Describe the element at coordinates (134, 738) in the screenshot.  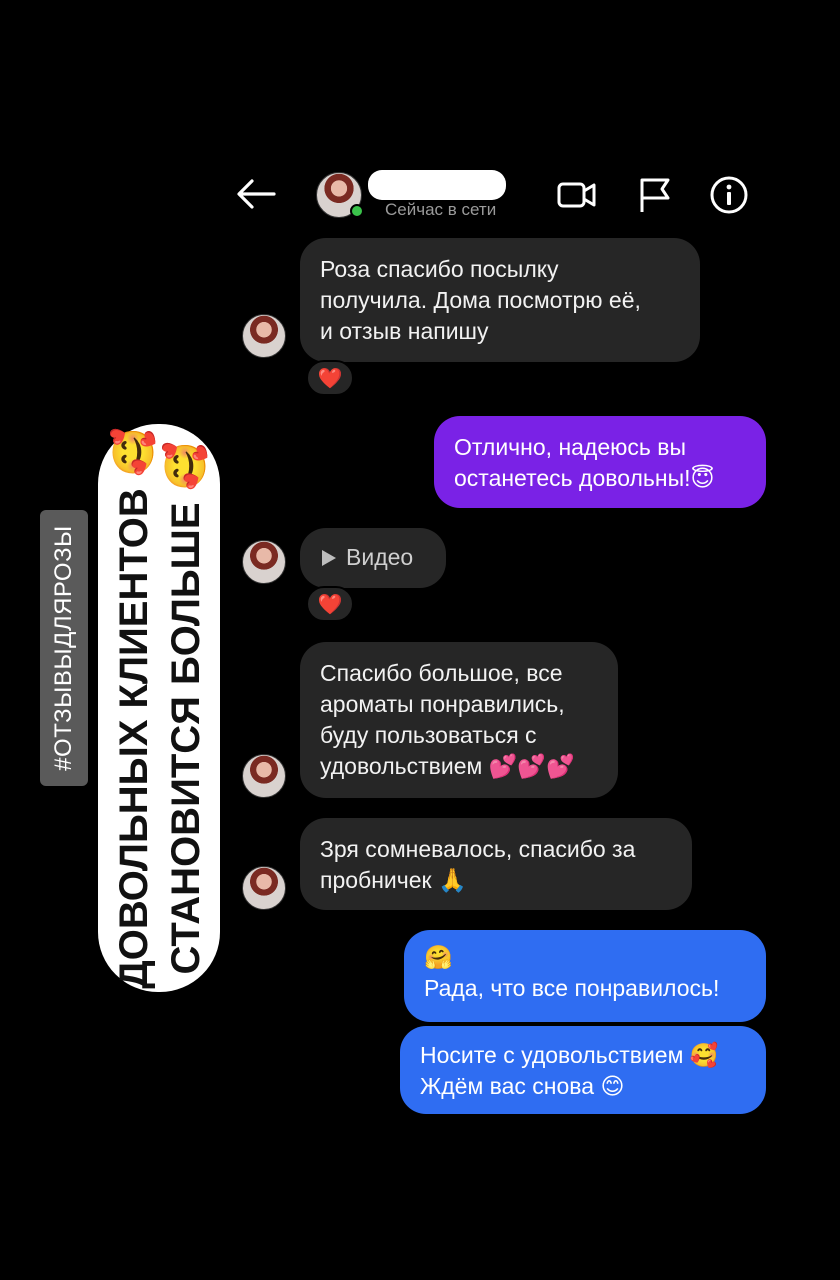
I see `banner-line-1-text: ДОВОЛЬНЫХ КЛИЕНТОВ` at that location.